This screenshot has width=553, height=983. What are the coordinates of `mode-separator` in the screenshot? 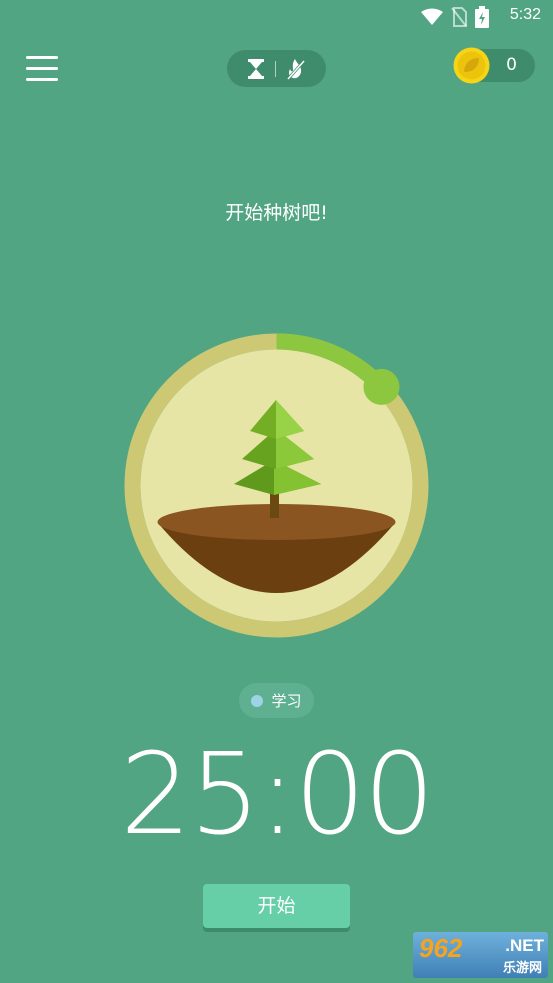 It's located at (275, 68).